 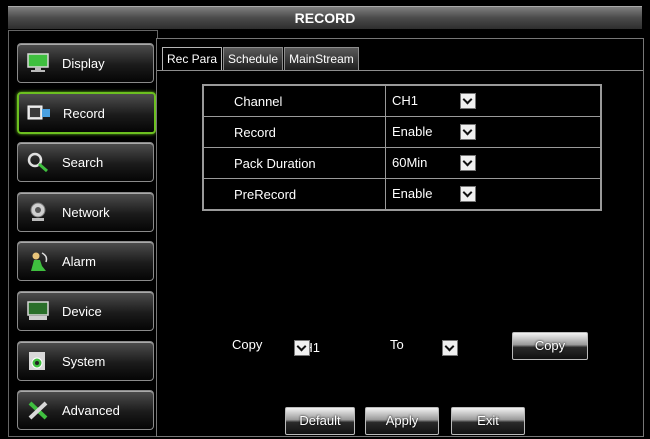 I want to click on copy-to-label: To, so click(x=397, y=344).